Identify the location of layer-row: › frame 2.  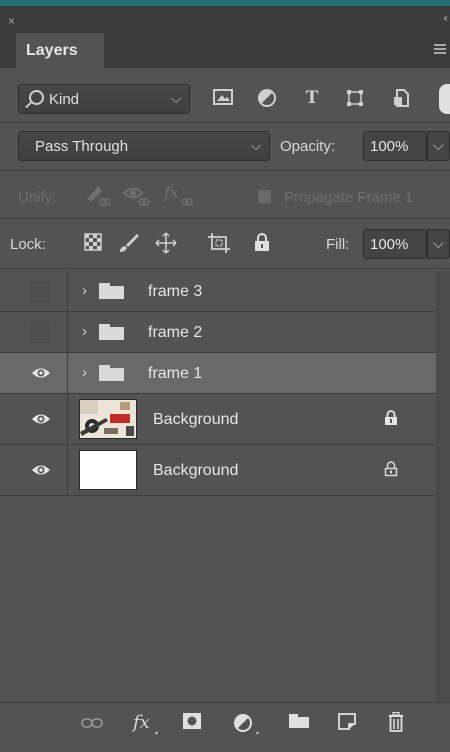
(218, 332).